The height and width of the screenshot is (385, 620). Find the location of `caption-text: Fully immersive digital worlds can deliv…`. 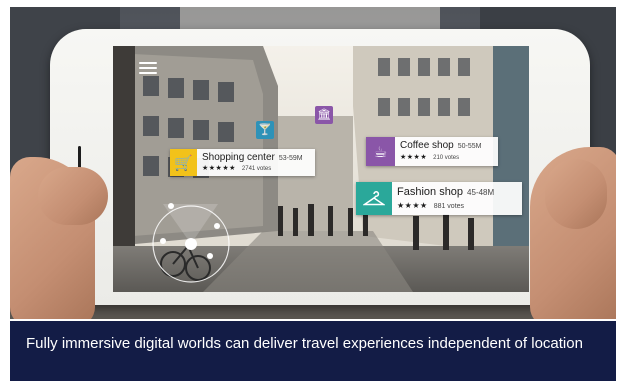

caption-text: Fully immersive digital worlds can deliv… is located at coordinates (304, 343).